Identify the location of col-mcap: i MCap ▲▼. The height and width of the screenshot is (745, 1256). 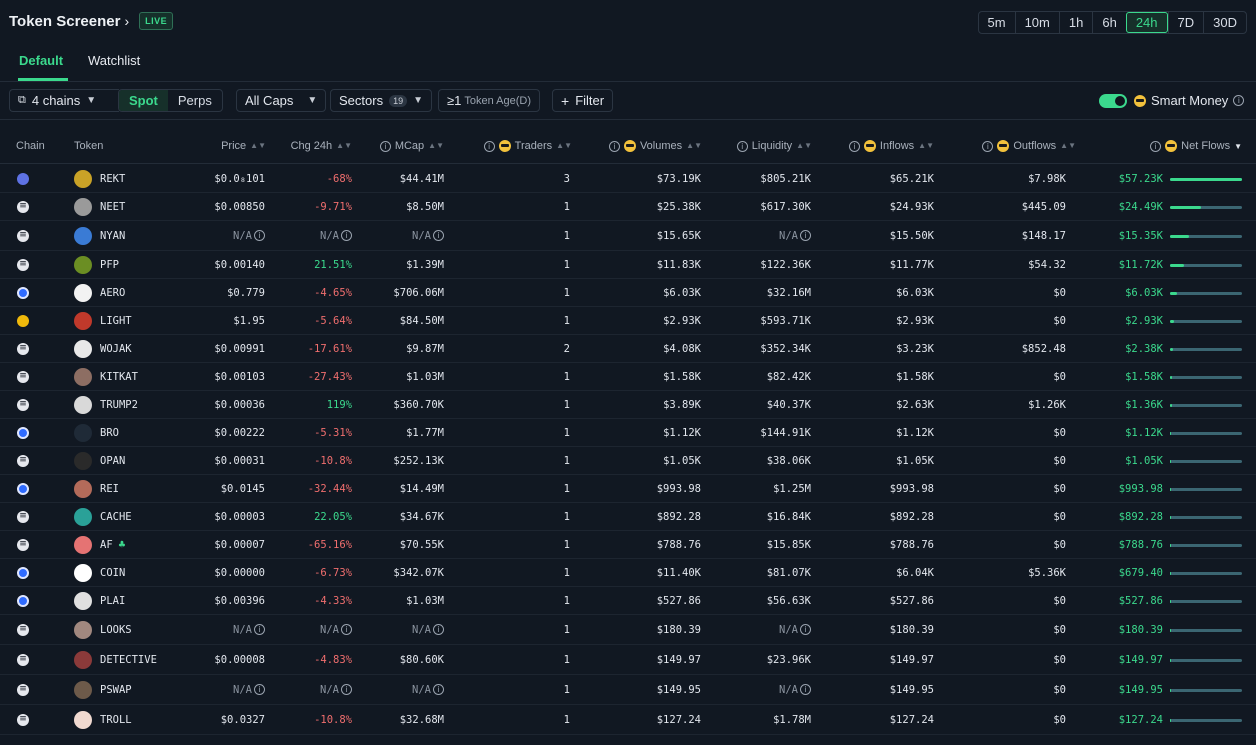
(411, 146).